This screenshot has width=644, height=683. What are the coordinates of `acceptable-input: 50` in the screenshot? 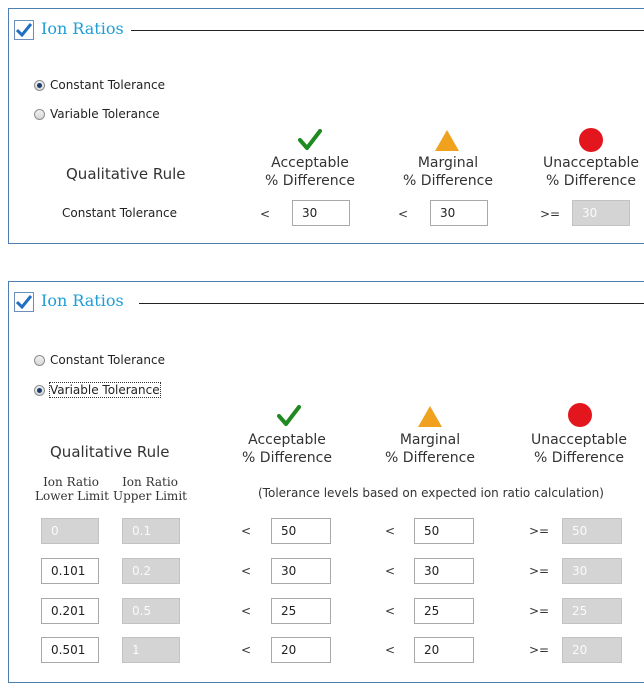 It's located at (301, 531).